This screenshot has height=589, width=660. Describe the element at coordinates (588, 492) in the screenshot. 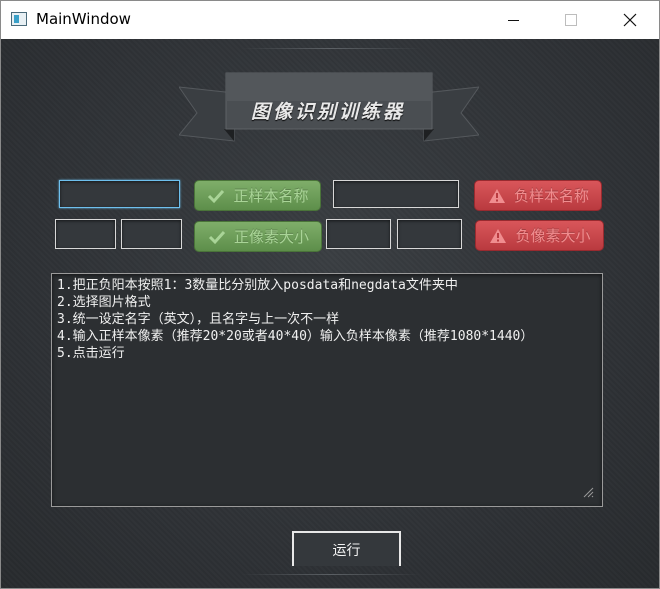

I see `resize-grip-icon` at that location.